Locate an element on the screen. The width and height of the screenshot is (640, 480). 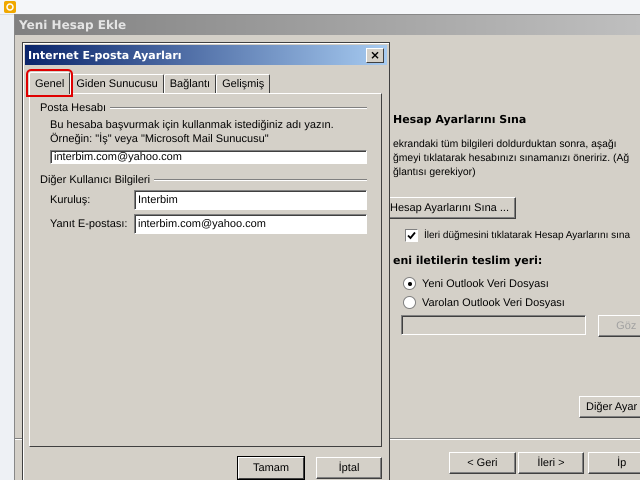
text-field: interbim.com@yahoo.com is located at coordinates (250, 224).